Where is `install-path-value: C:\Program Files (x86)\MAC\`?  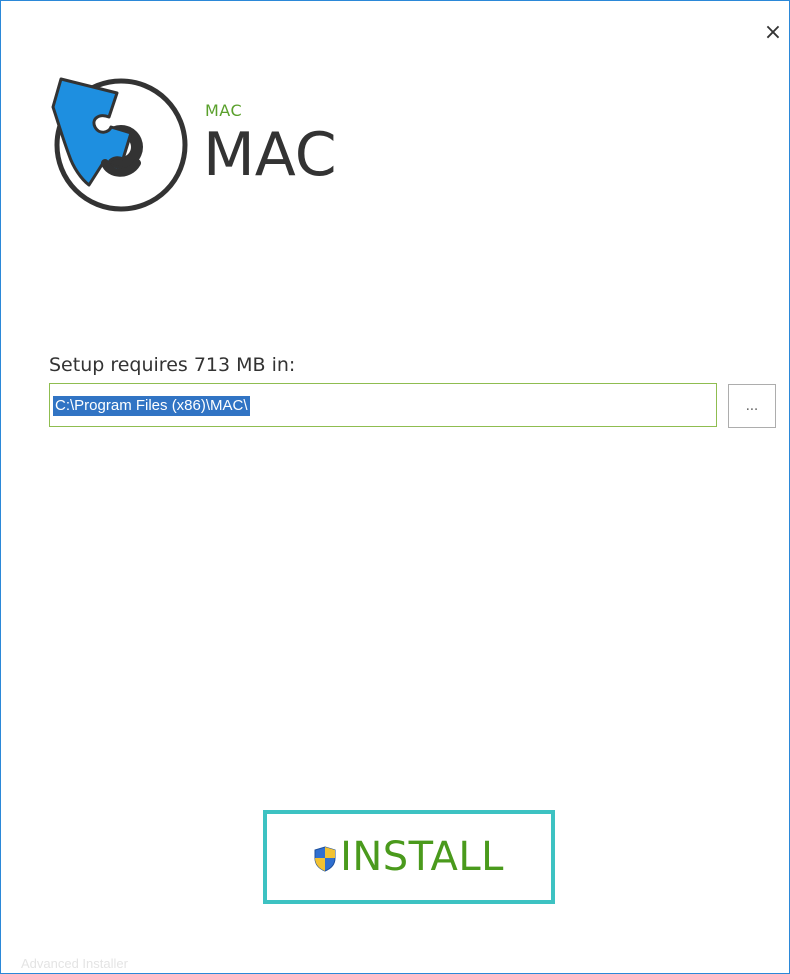
install-path-value: C:\Program Files (x86)\MAC\ is located at coordinates (151, 406).